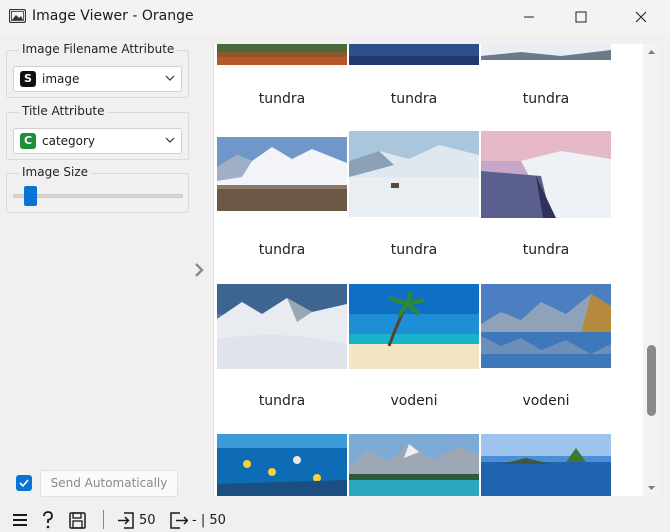 Image resolution: width=670 pixels, height=532 pixels. I want to click on maximize-icon, so click(581, 17).